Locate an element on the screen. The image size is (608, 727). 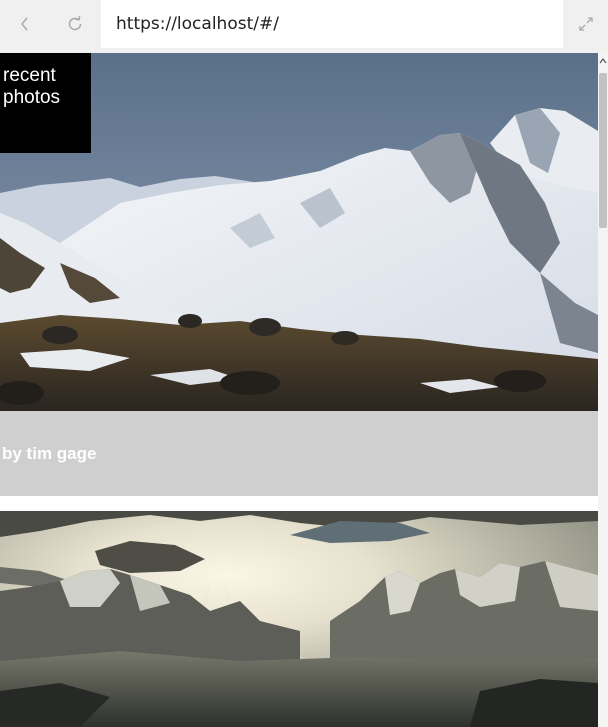
photo-caption-bar: by tim gage is located at coordinates (299, 453).